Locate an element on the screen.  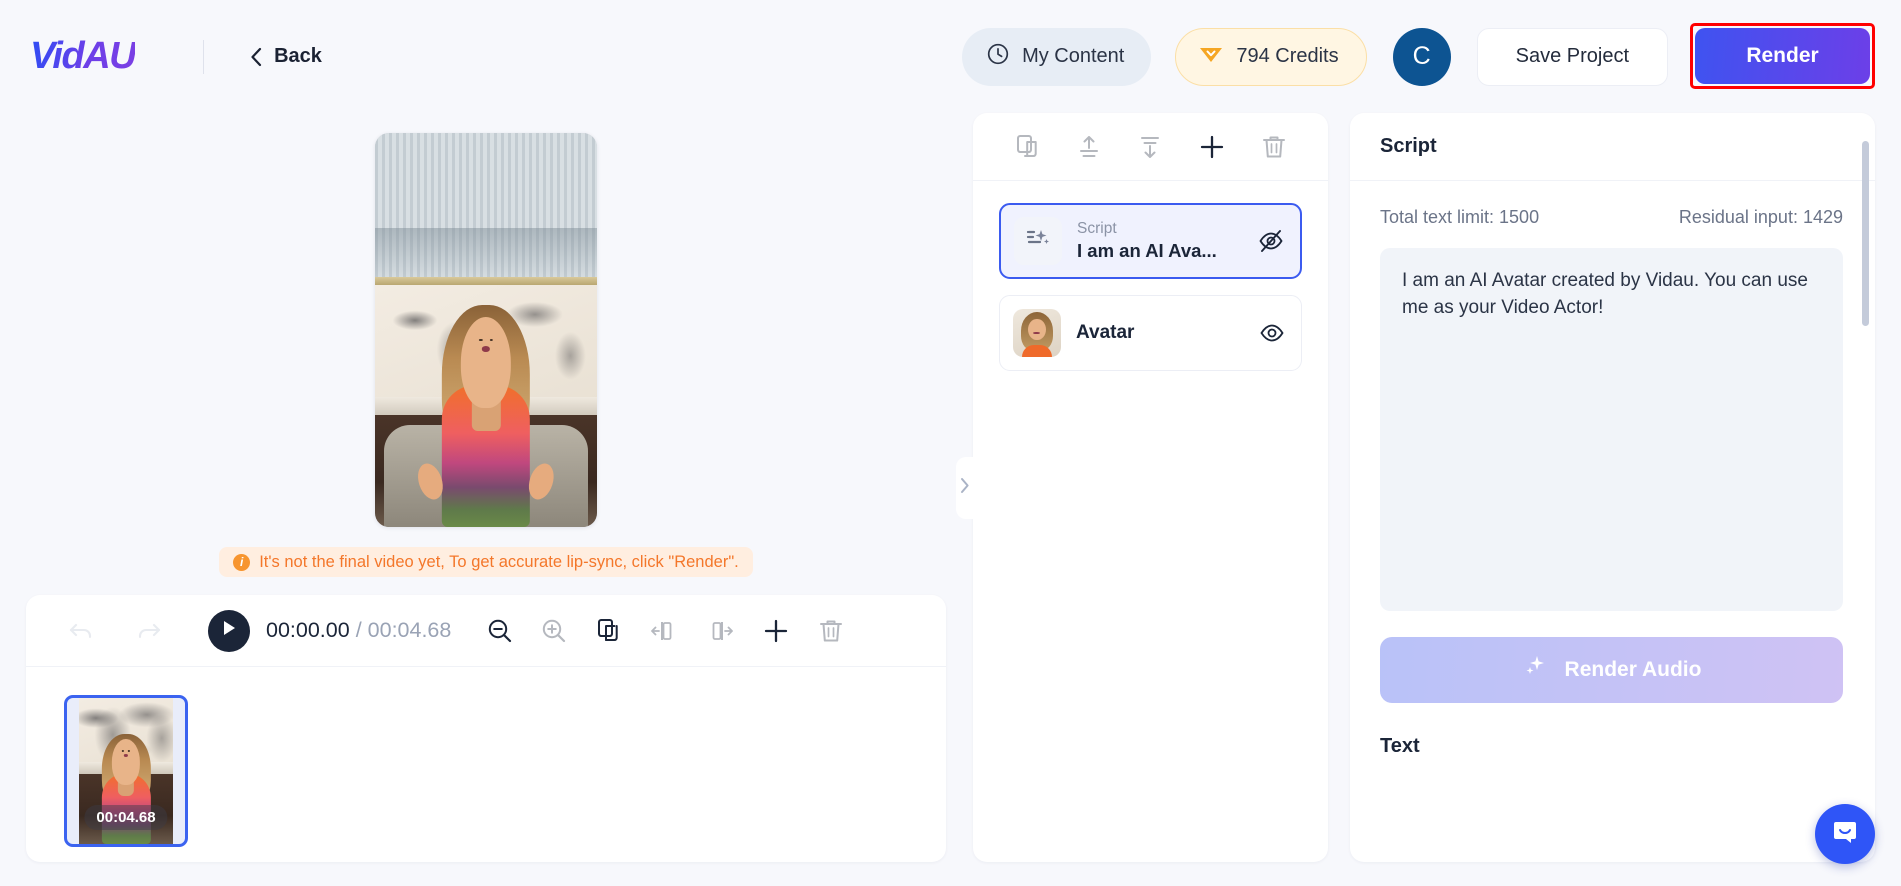
preview-eye-right is located at coordinates (491, 340).